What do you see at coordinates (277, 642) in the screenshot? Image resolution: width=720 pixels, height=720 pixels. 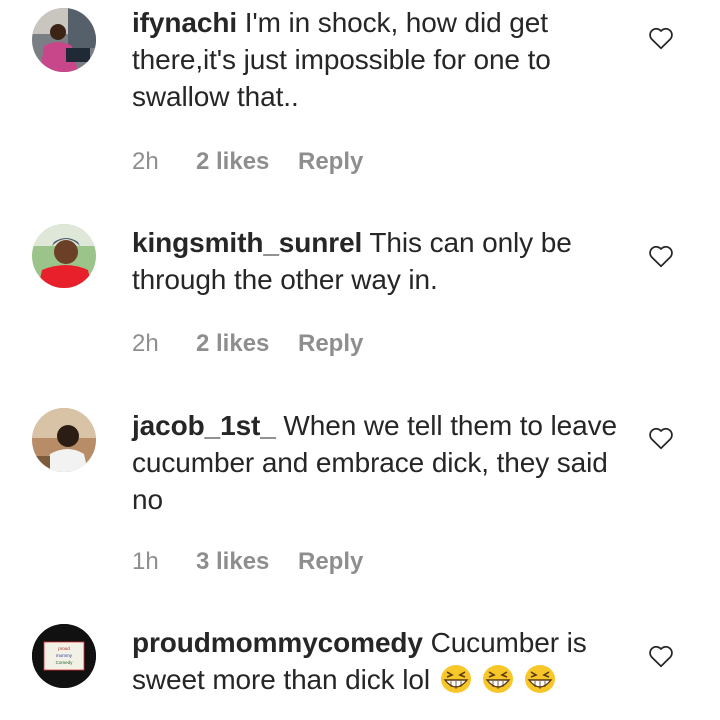 I see `username: proudmommycomedy` at bounding box center [277, 642].